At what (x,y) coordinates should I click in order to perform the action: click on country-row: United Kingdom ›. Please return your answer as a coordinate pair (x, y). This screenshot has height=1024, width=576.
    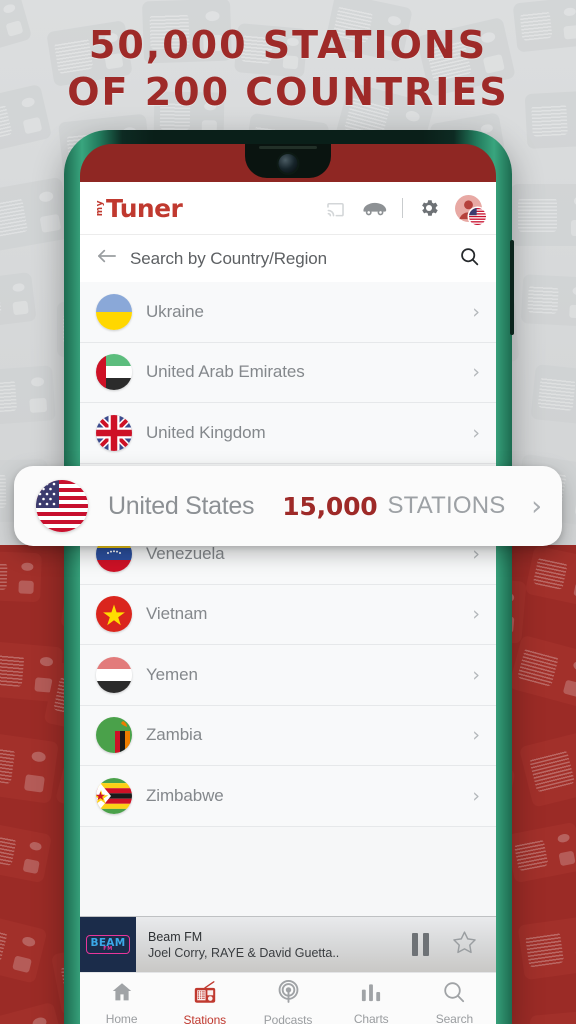
    Looking at the image, I should click on (288, 433).